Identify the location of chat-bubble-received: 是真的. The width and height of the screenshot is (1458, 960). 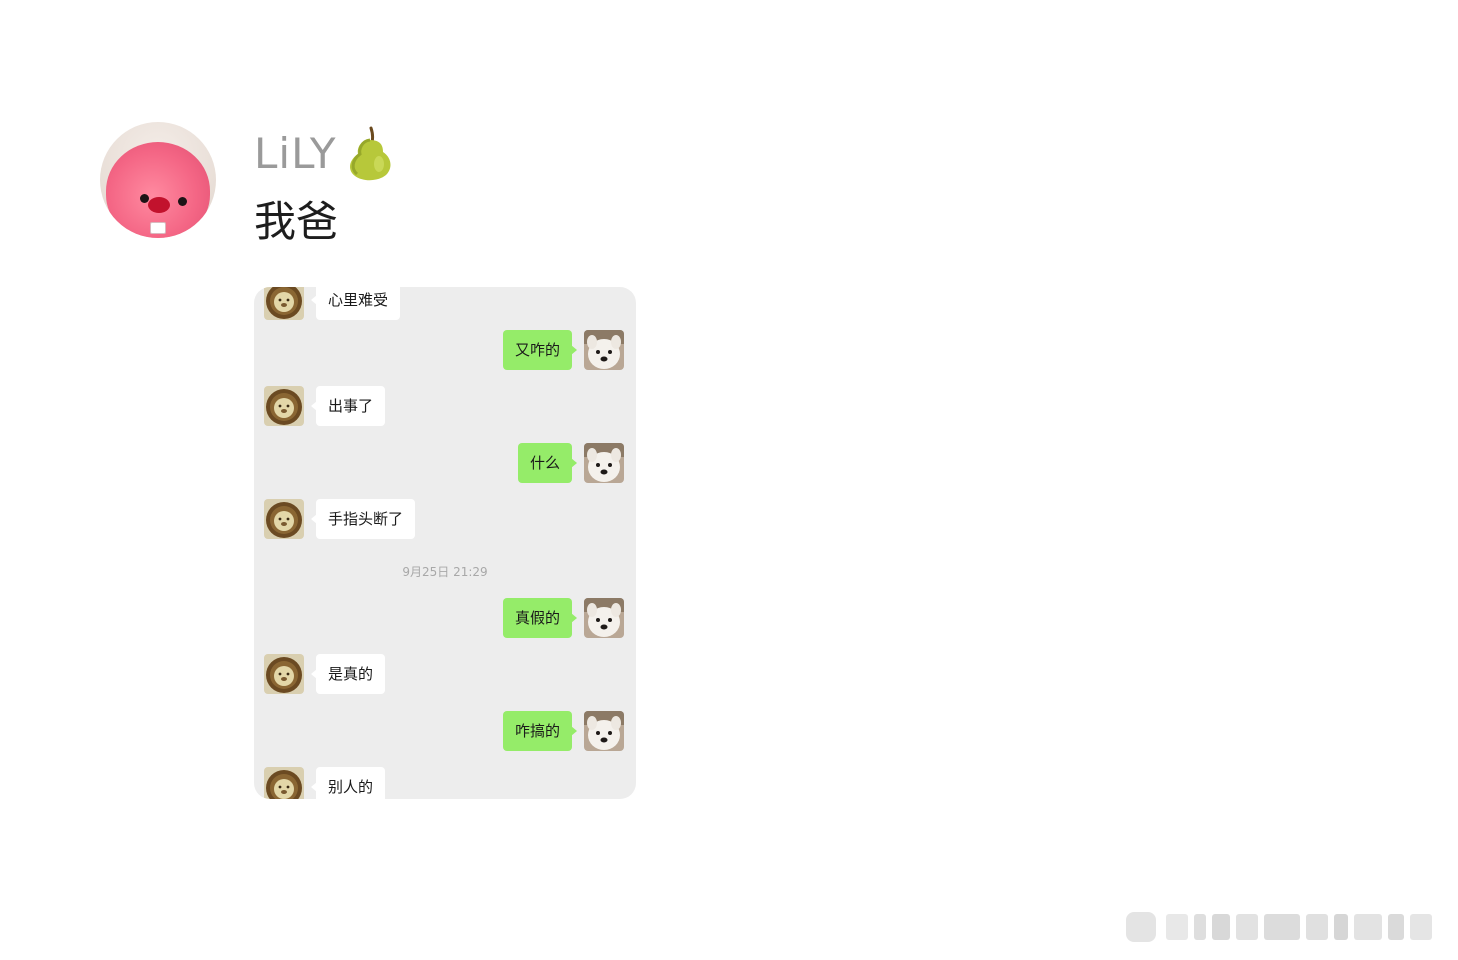
(348, 674).